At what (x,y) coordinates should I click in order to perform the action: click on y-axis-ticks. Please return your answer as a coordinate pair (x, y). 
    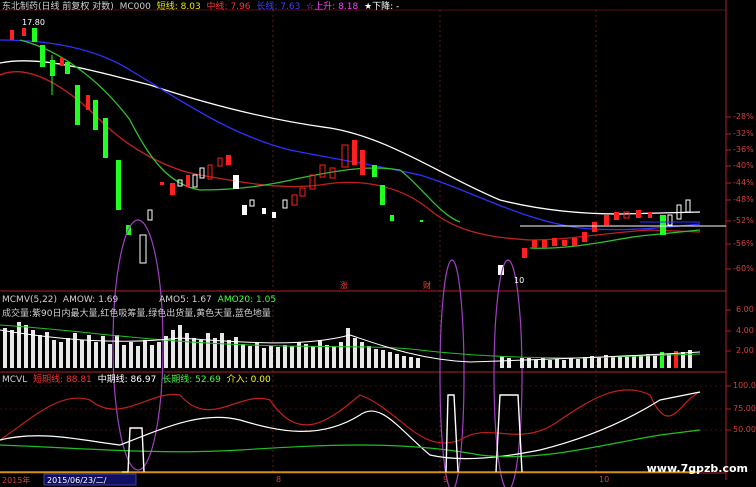
    Looking at the image, I should click on (728, 273).